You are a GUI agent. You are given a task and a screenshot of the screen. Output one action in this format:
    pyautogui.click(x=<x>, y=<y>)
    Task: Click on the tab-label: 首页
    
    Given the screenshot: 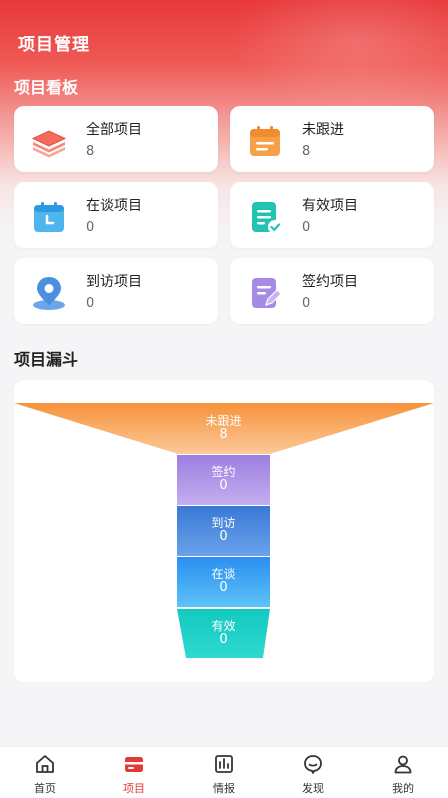 What is the action you would take?
    pyautogui.click(x=45, y=788)
    